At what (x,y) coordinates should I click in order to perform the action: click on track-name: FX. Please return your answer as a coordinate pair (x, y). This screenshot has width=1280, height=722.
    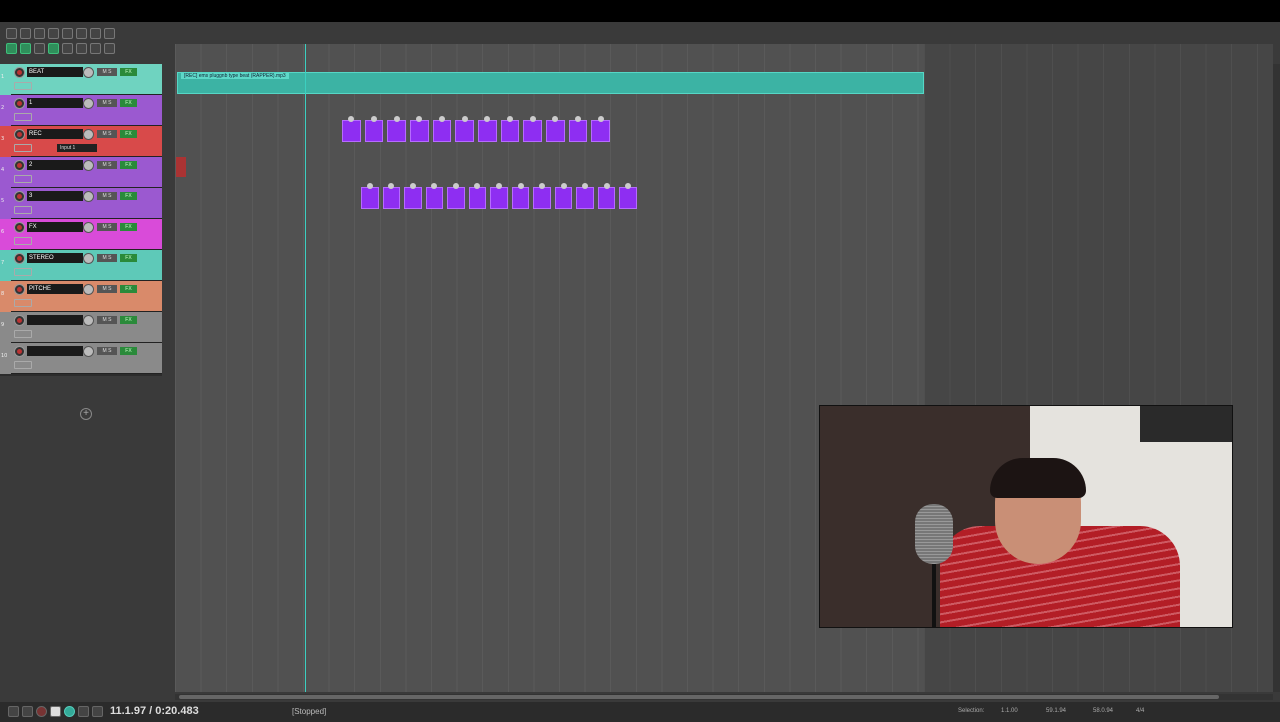
    Looking at the image, I should click on (55, 227).